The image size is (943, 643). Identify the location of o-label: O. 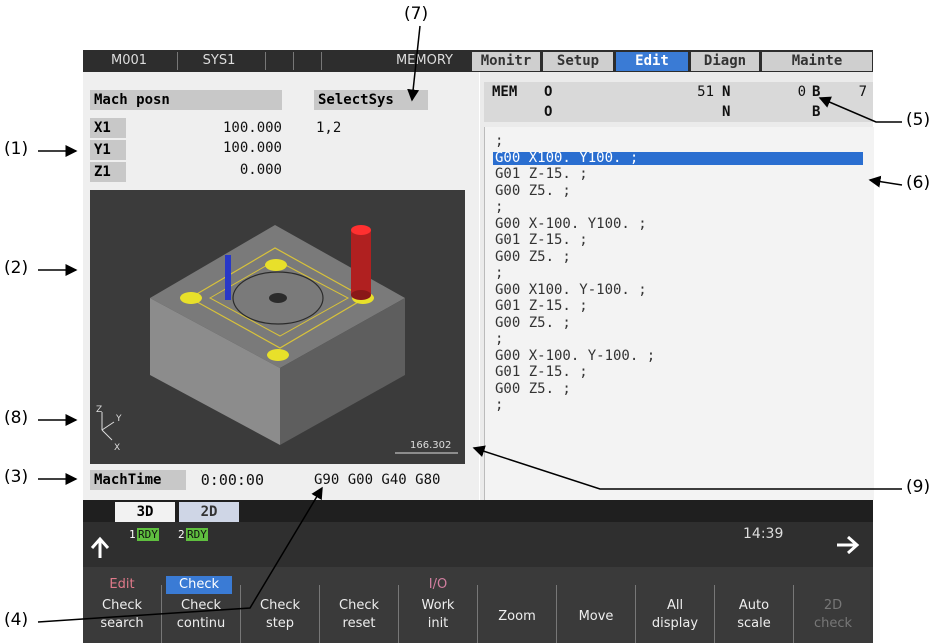
(548, 92).